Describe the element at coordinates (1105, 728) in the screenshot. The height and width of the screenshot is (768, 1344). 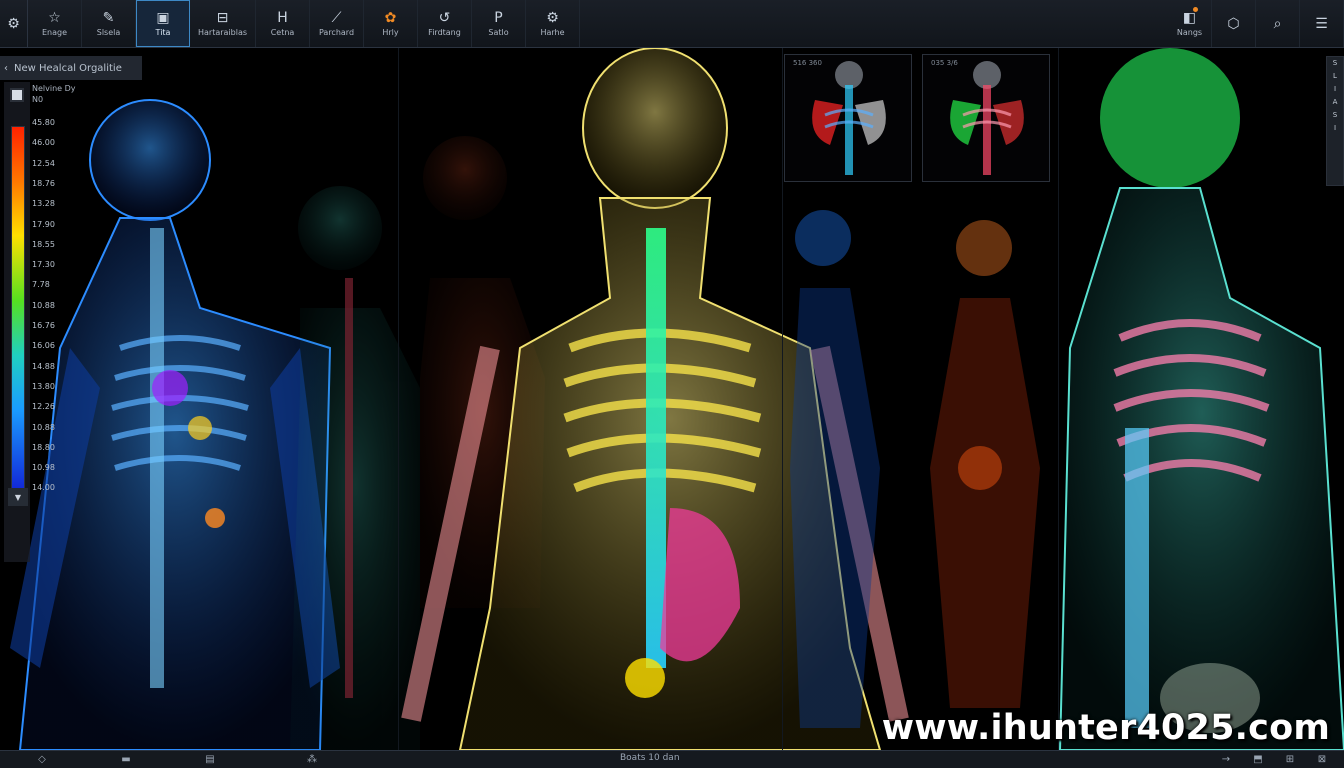
I see `watermark: www.ihunter4025.com` at that location.